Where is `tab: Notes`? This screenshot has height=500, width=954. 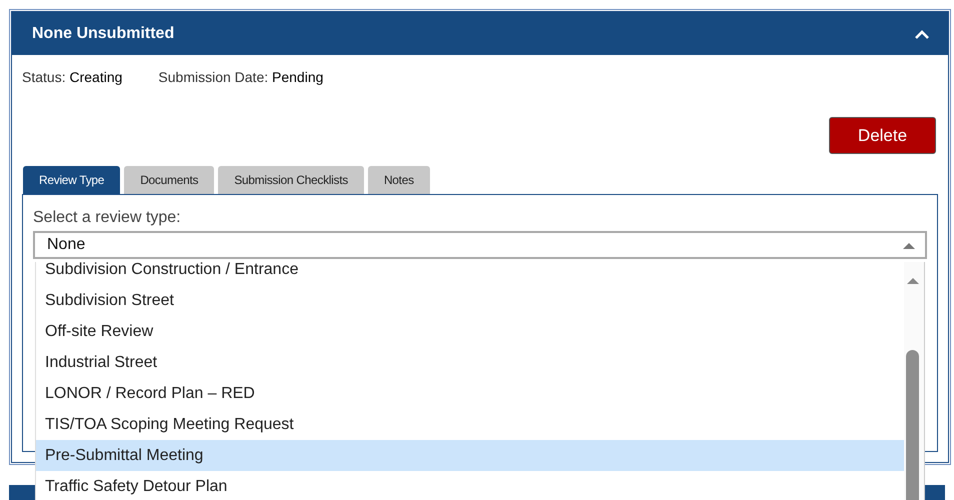 tab: Notes is located at coordinates (399, 180).